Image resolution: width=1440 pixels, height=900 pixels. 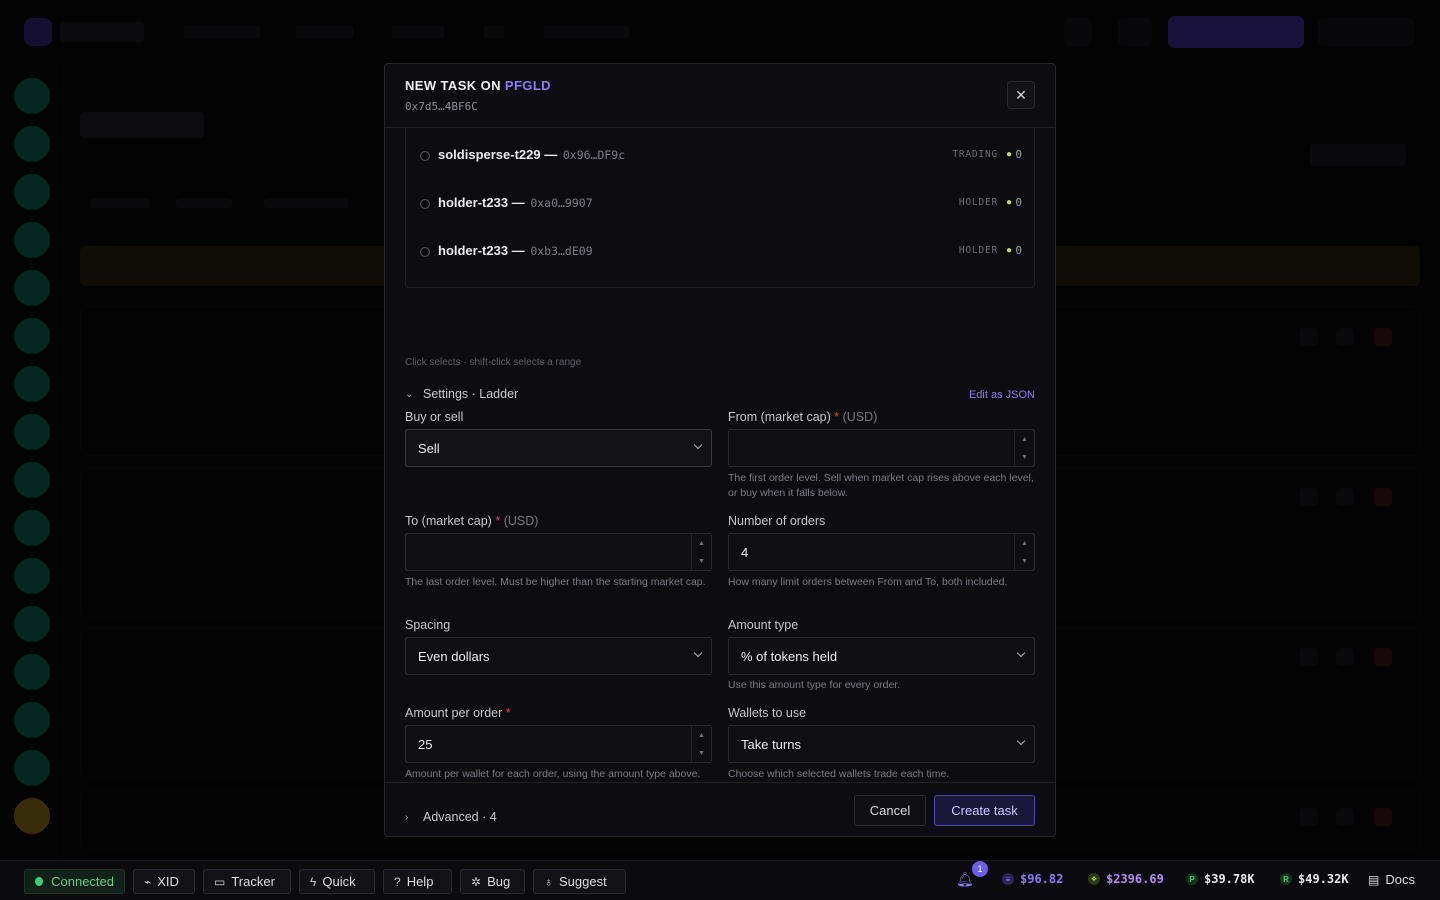 What do you see at coordinates (558, 448) in the screenshot?
I see `buy-or-sell-select: Sell` at bounding box center [558, 448].